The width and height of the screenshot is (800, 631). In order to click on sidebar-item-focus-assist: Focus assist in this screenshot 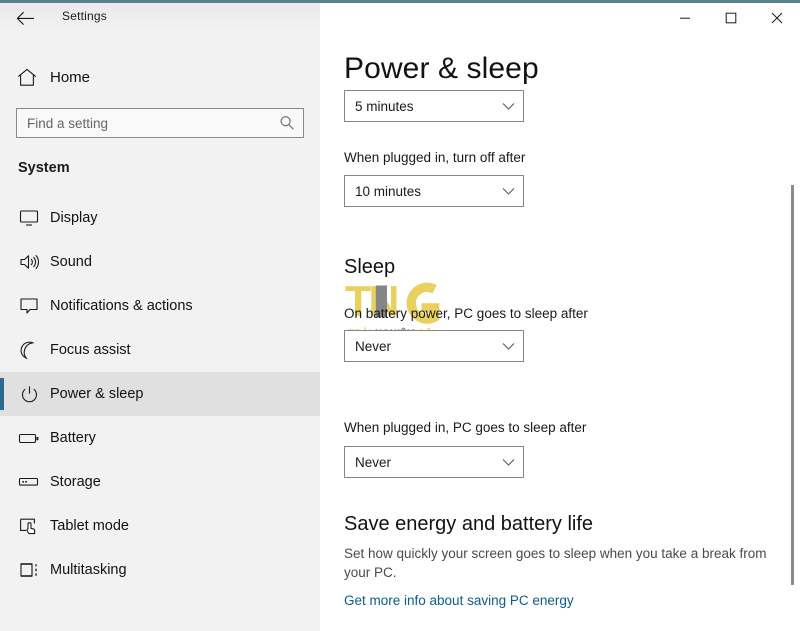, I will do `click(160, 350)`.